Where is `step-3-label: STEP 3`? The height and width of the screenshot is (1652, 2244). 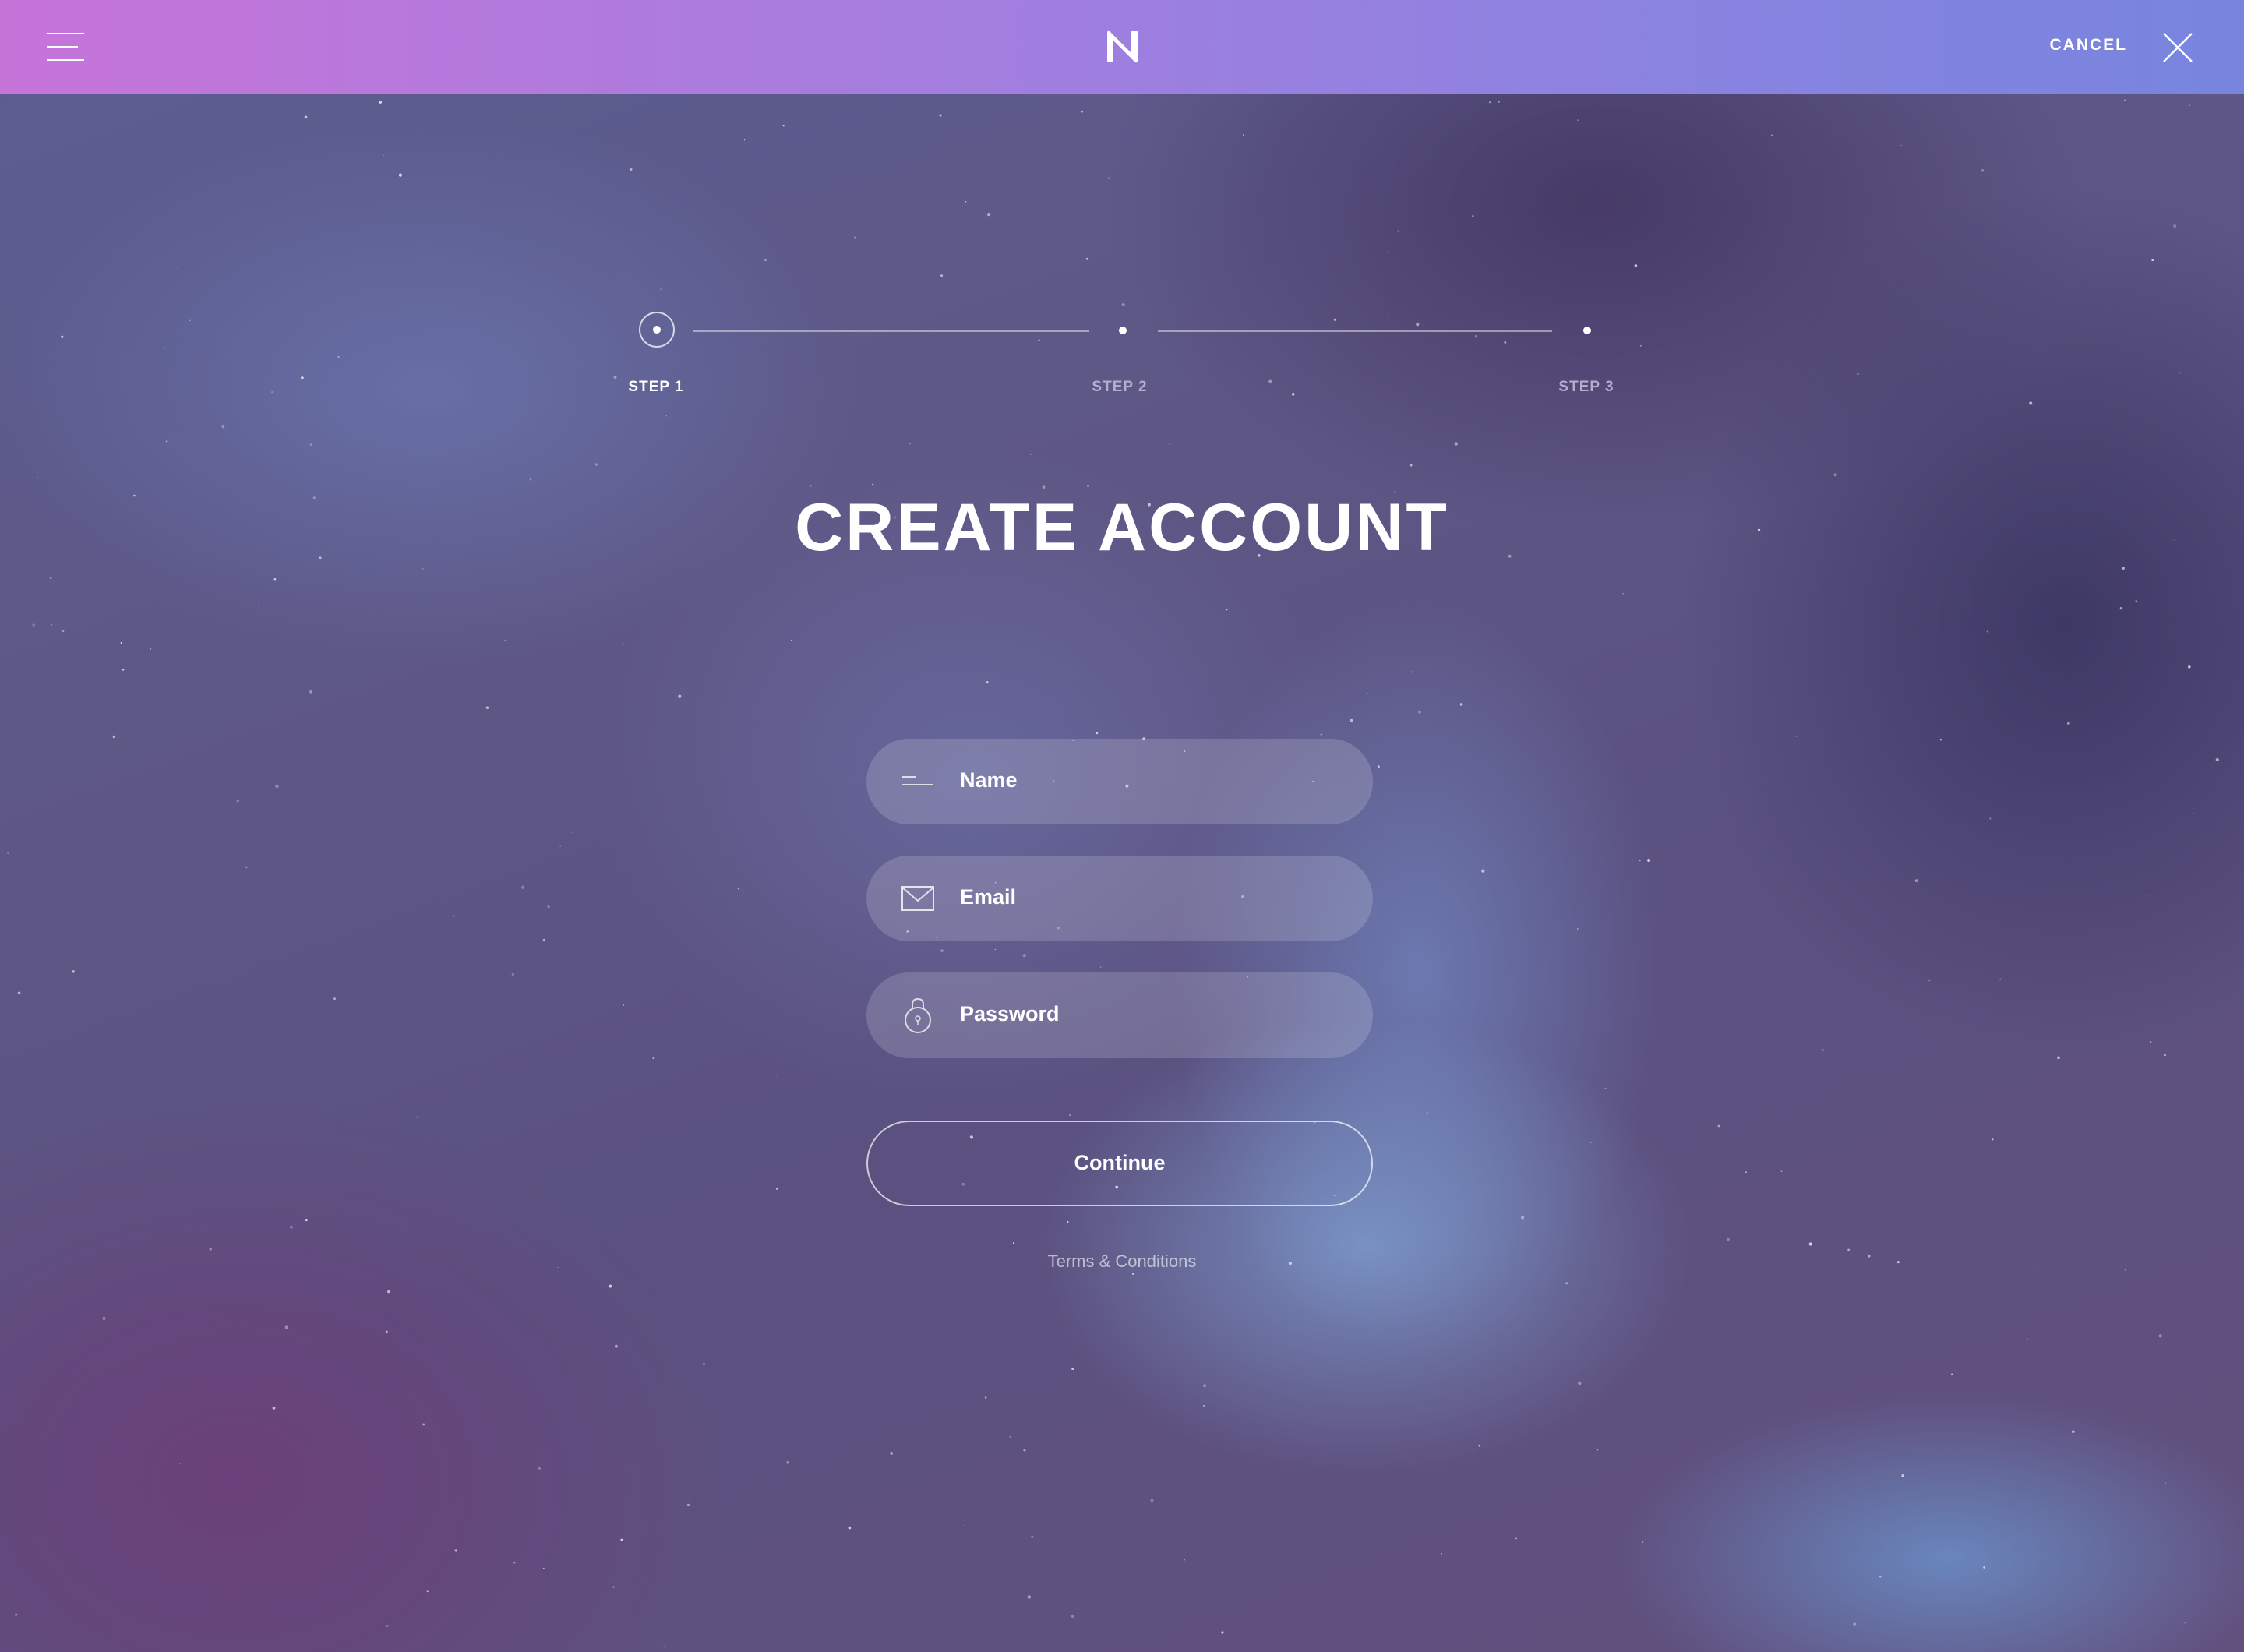
step-3-label: STEP 3 is located at coordinates (1586, 387).